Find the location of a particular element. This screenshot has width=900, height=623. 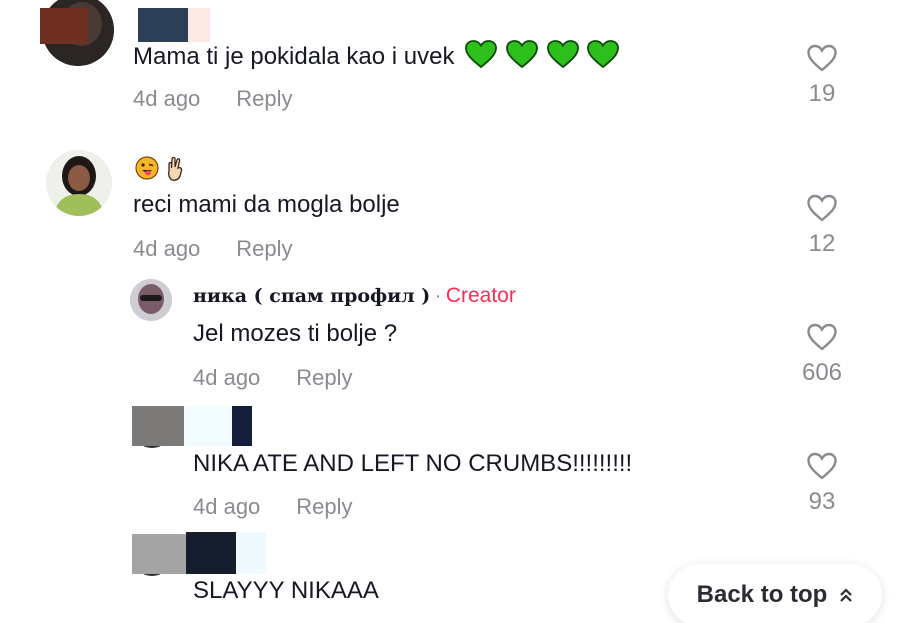

comment-text: reci mami da mogla bolje is located at coordinates (266, 204).